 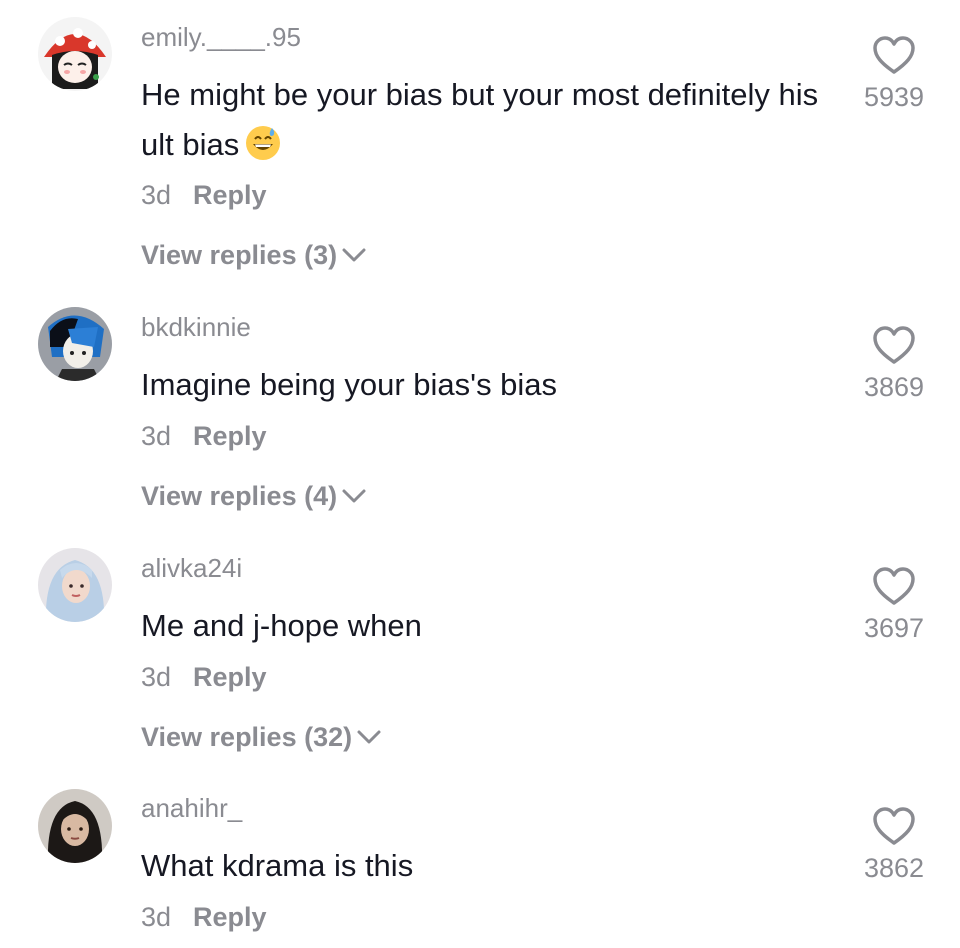 I want to click on like-button: 3869, so click(x=894, y=363).